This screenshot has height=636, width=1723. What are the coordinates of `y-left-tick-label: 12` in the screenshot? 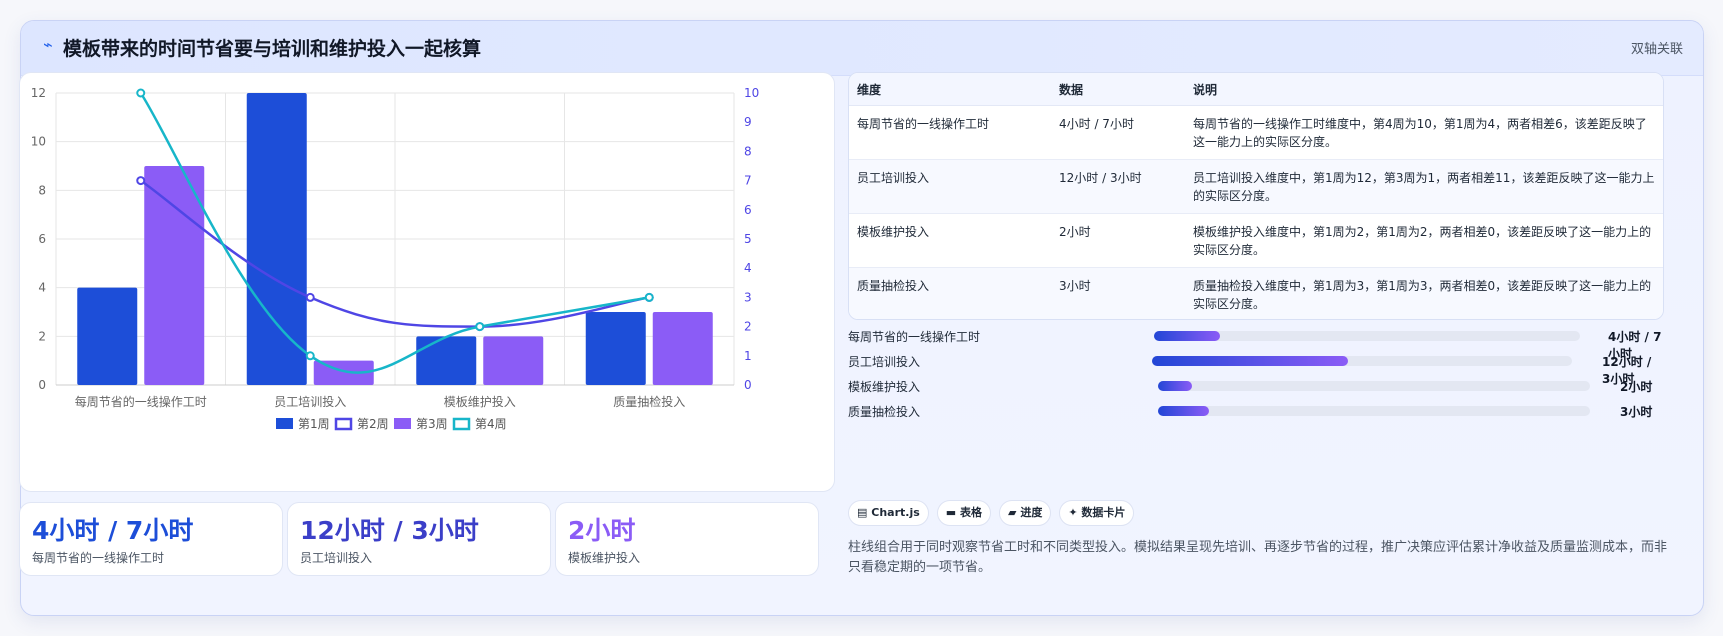 It's located at (38, 93).